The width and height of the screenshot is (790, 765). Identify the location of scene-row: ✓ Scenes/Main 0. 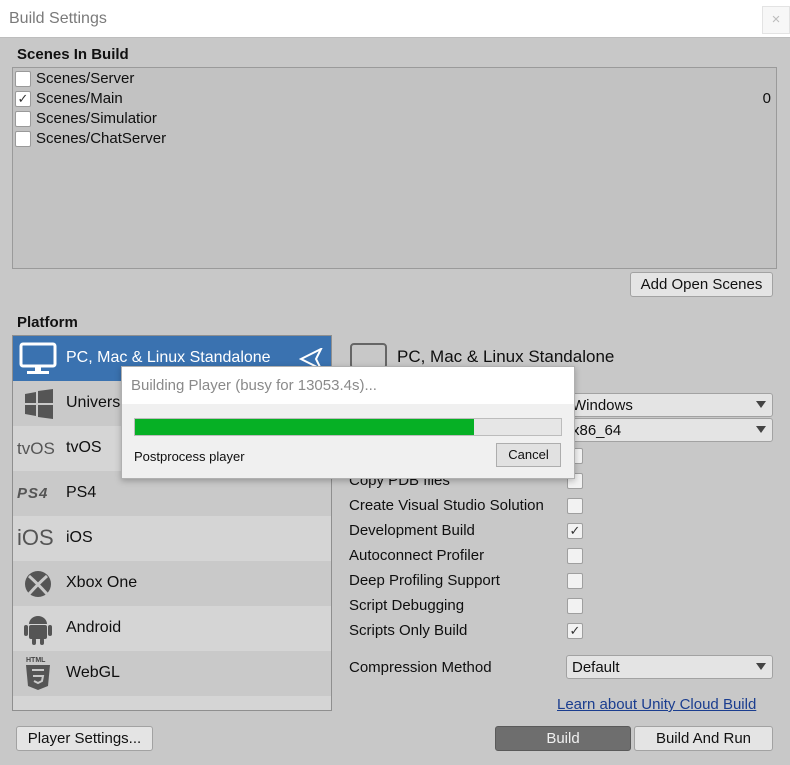
(395, 99).